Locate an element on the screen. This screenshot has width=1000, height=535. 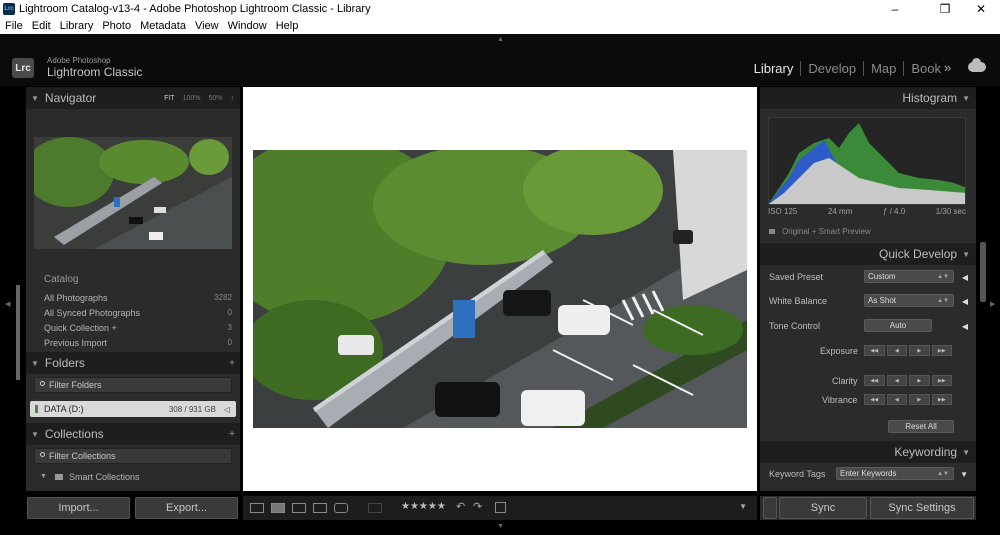
right-panel-toggle-icon: ▶ is located at coordinates (992, 304).